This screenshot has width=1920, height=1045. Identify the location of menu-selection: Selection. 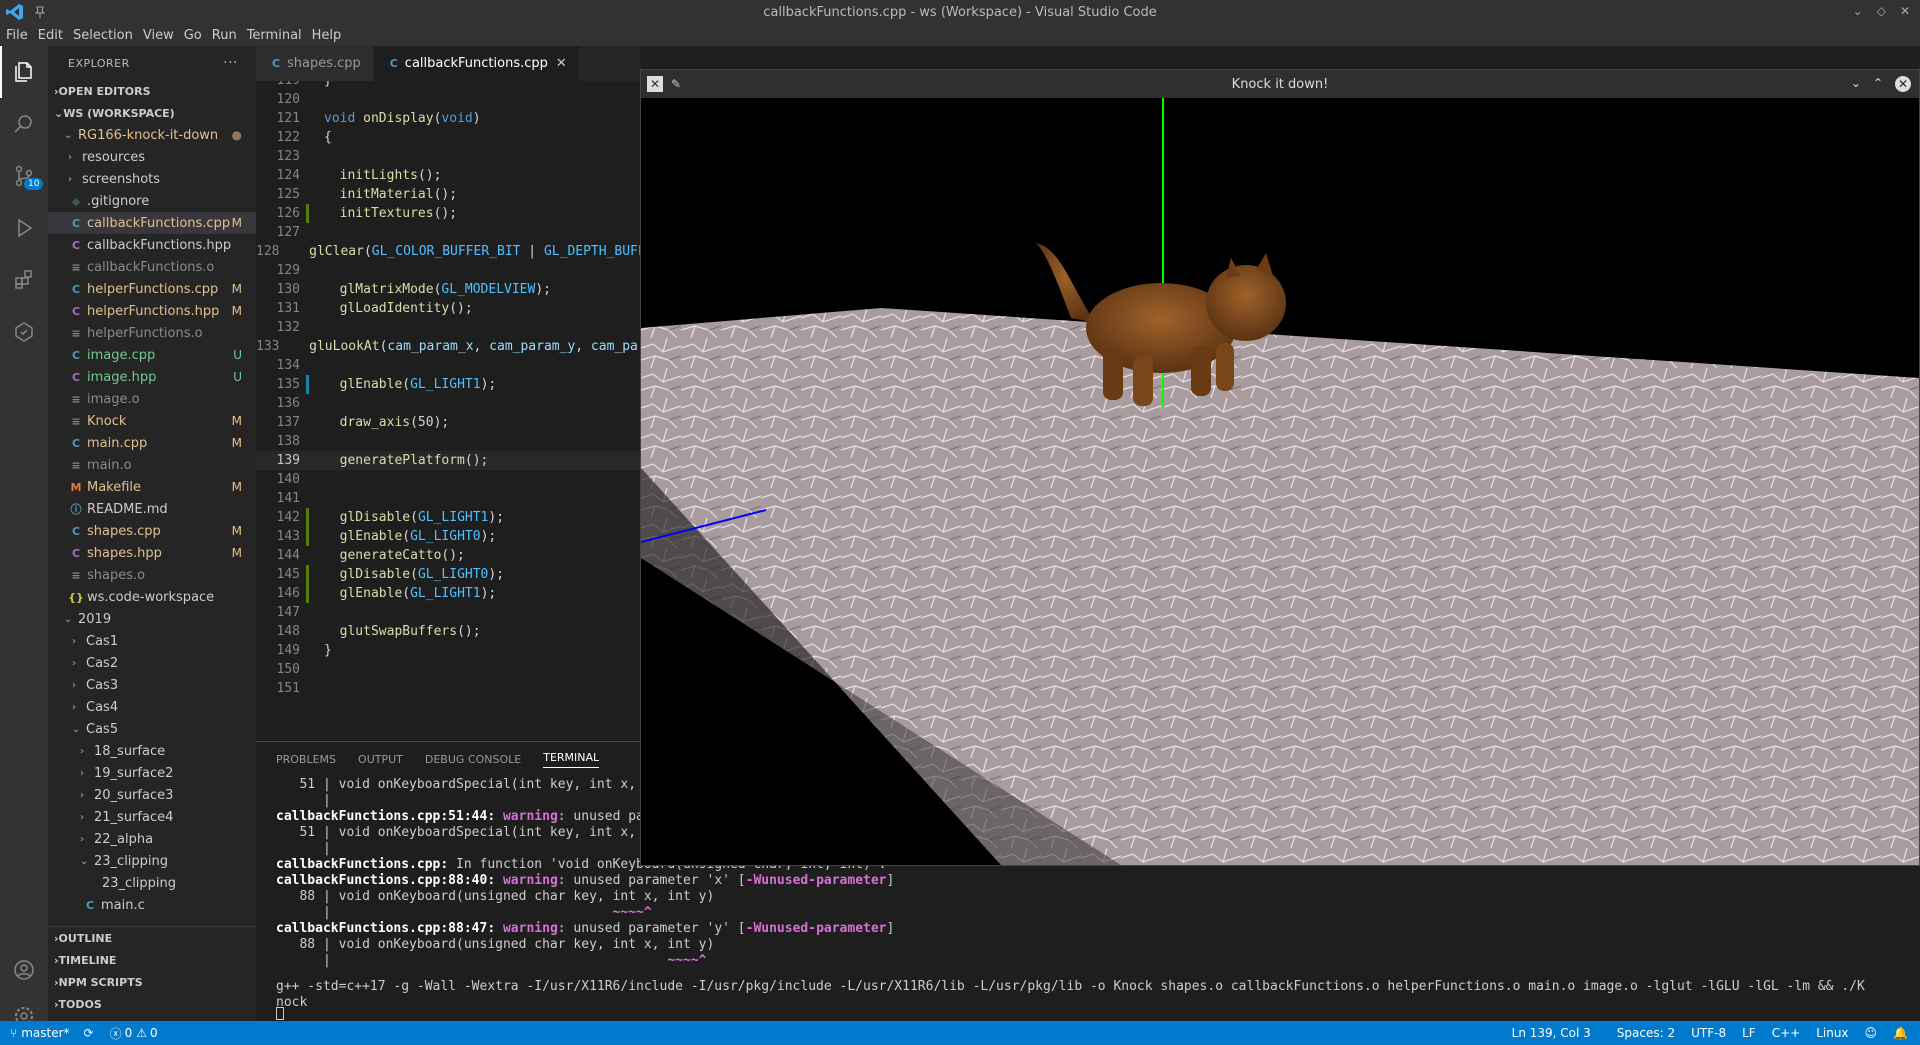
(103, 35).